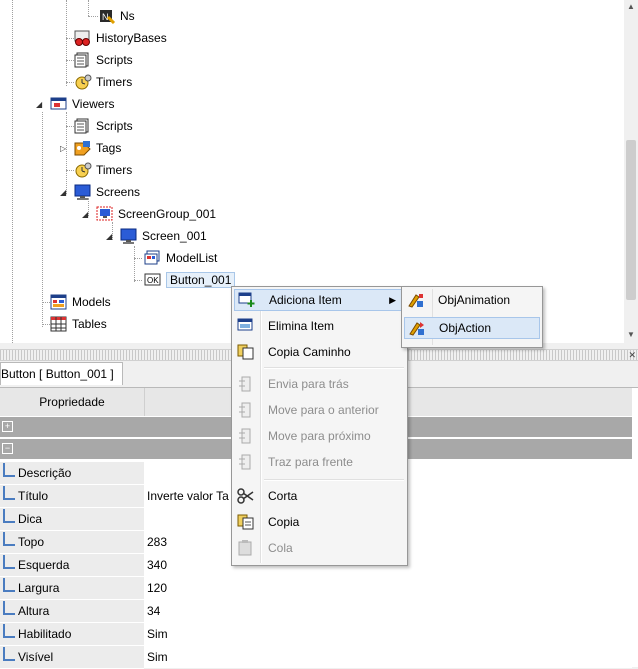 The width and height of the screenshot is (638, 669). I want to click on property-value: 120, so click(157, 588).